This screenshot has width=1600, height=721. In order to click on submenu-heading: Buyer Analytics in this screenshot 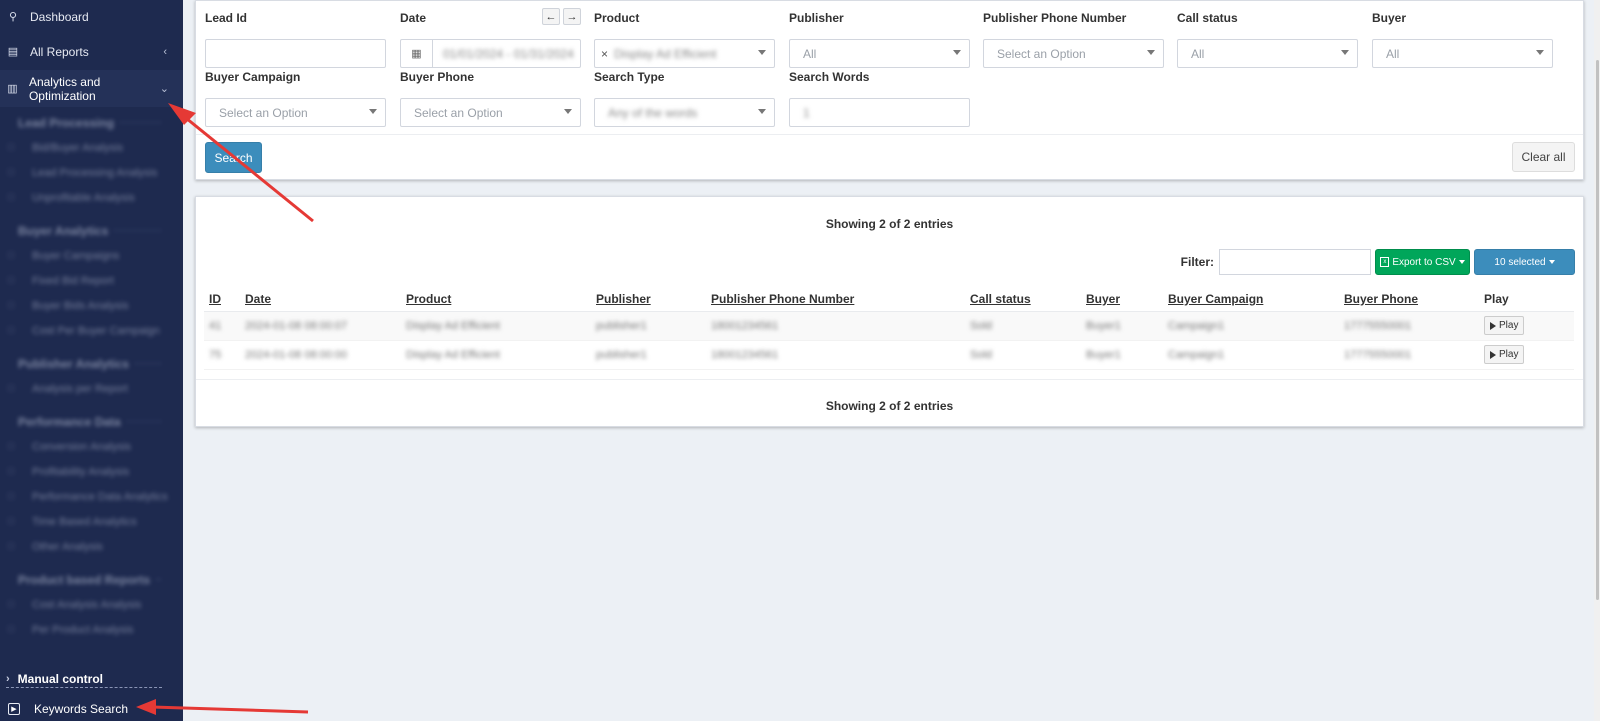, I will do `click(91, 230)`.